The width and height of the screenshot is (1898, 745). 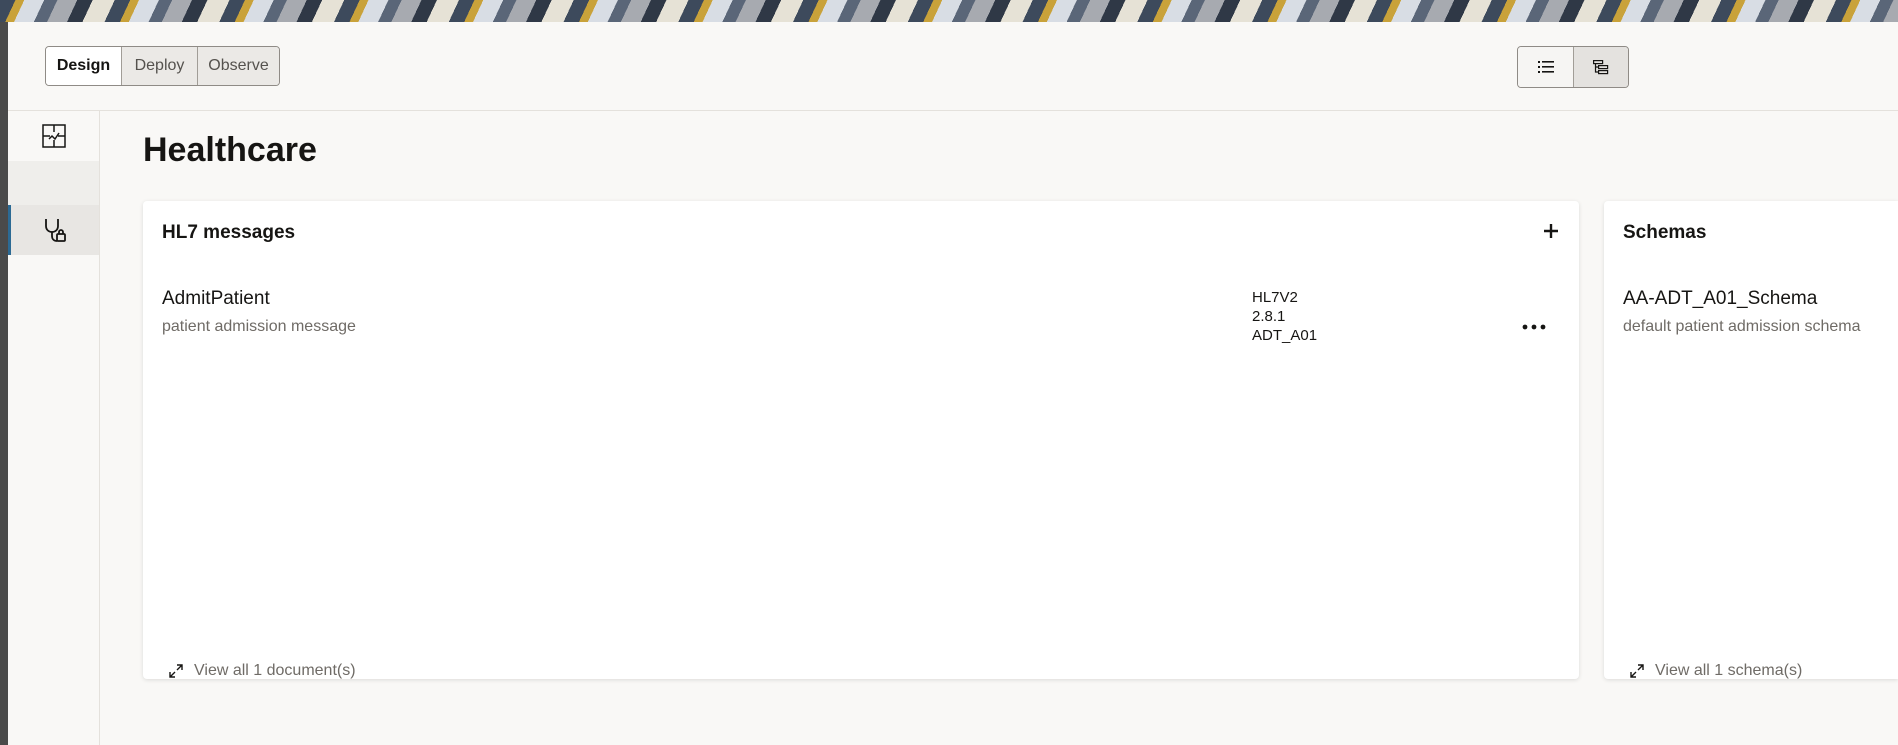 I want to click on add-hl7-message-button, so click(x=1551, y=231).